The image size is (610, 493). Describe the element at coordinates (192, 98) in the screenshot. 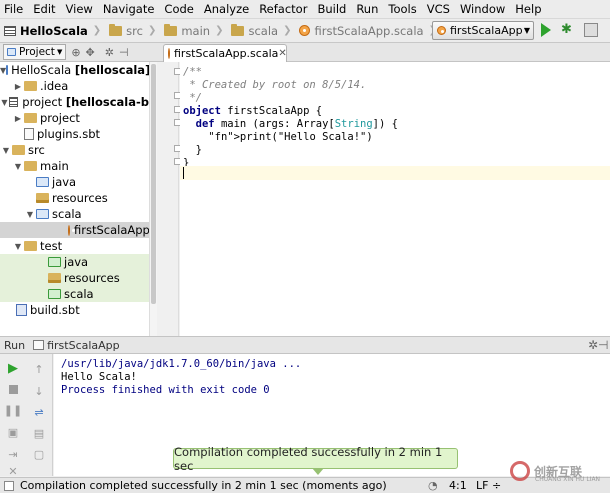

I see `code-line: */` at that location.